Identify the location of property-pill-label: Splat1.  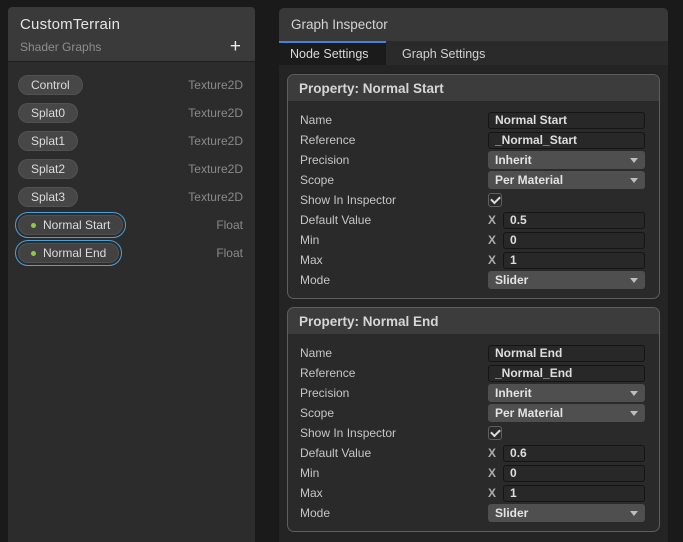
(48, 141).